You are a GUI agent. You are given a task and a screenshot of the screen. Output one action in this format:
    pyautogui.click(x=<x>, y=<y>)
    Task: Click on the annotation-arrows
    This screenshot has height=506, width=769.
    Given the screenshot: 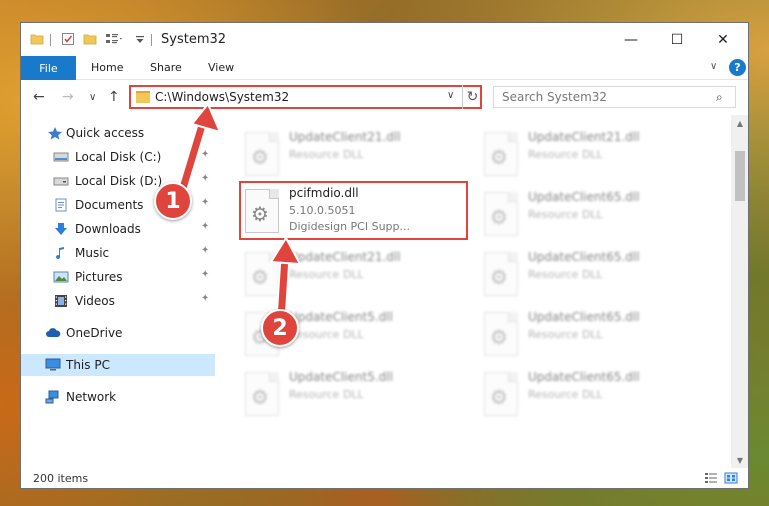 What is the action you would take?
    pyautogui.click(x=237, y=214)
    